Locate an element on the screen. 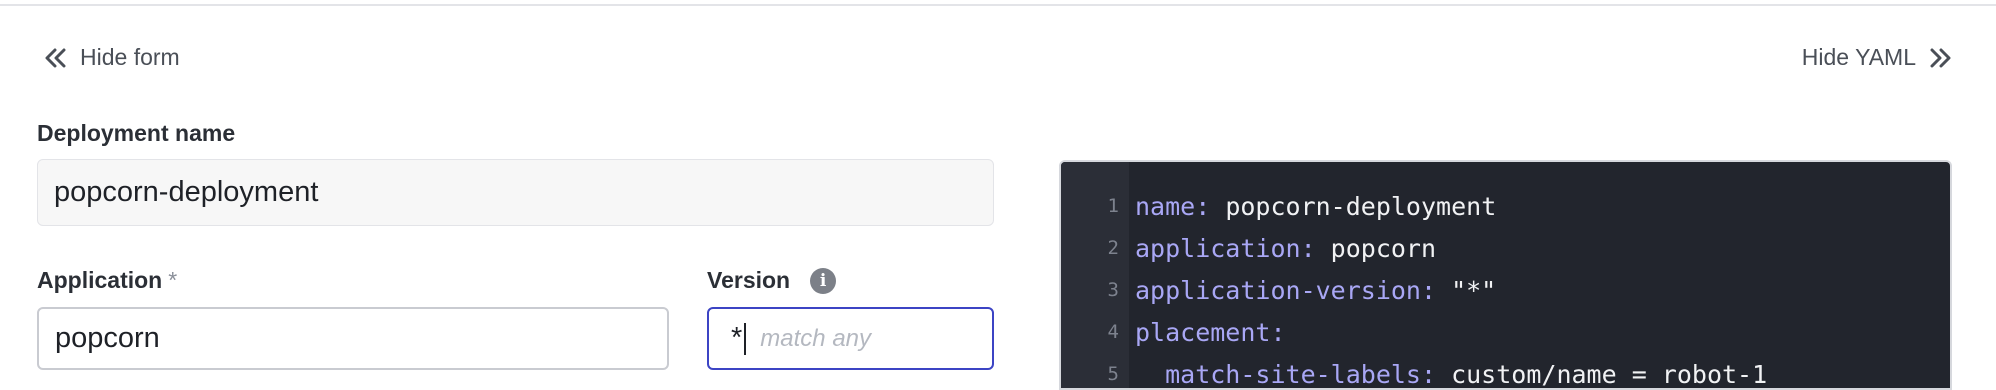  application-value: popcorn is located at coordinates (107, 338).